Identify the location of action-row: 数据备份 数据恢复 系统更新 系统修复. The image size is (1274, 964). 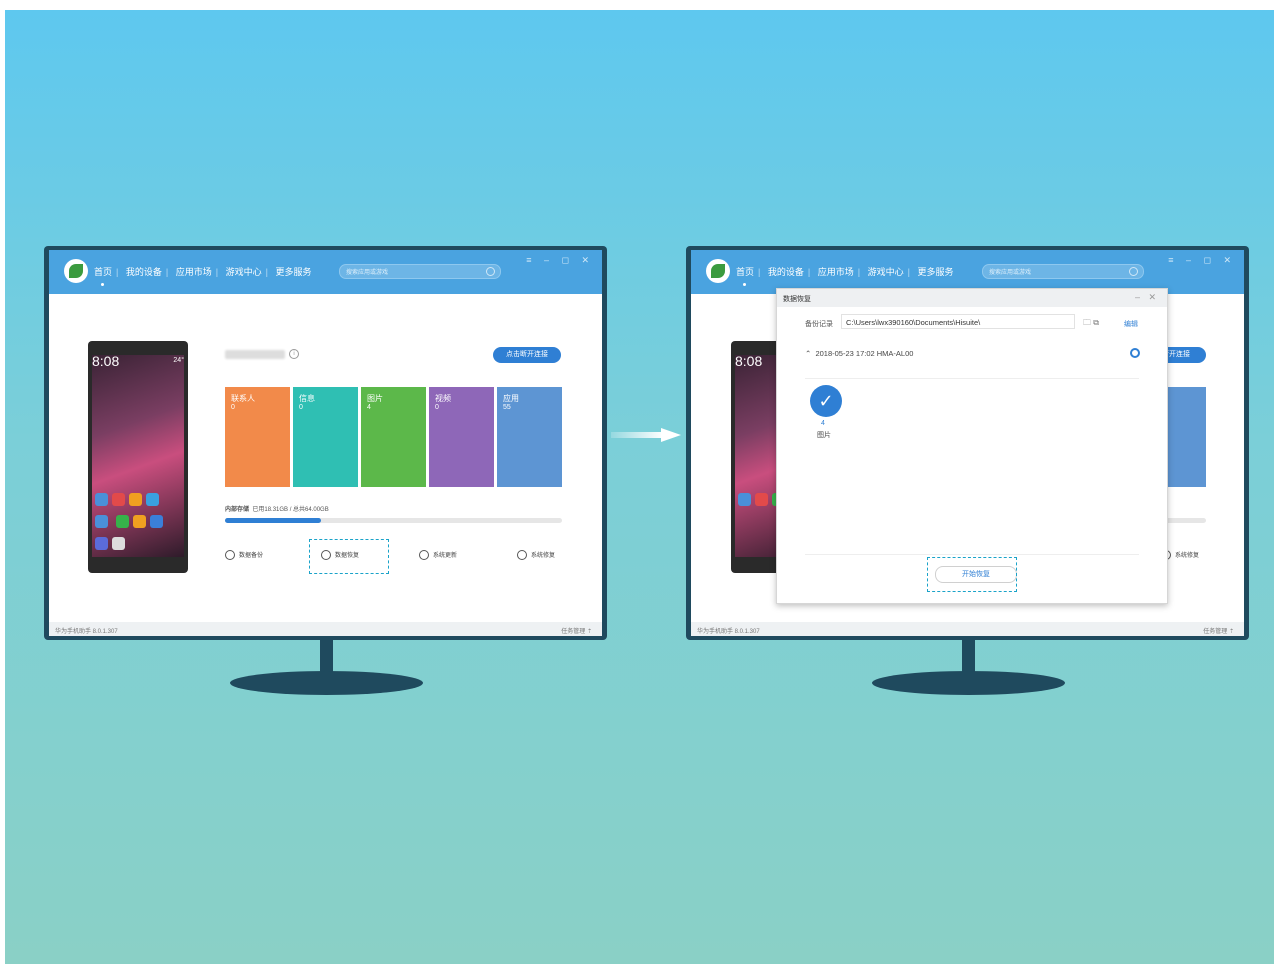
(393, 557).